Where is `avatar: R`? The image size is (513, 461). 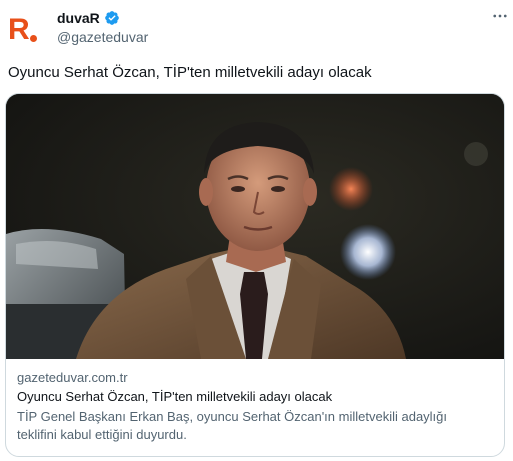
avatar: R is located at coordinates (28, 30).